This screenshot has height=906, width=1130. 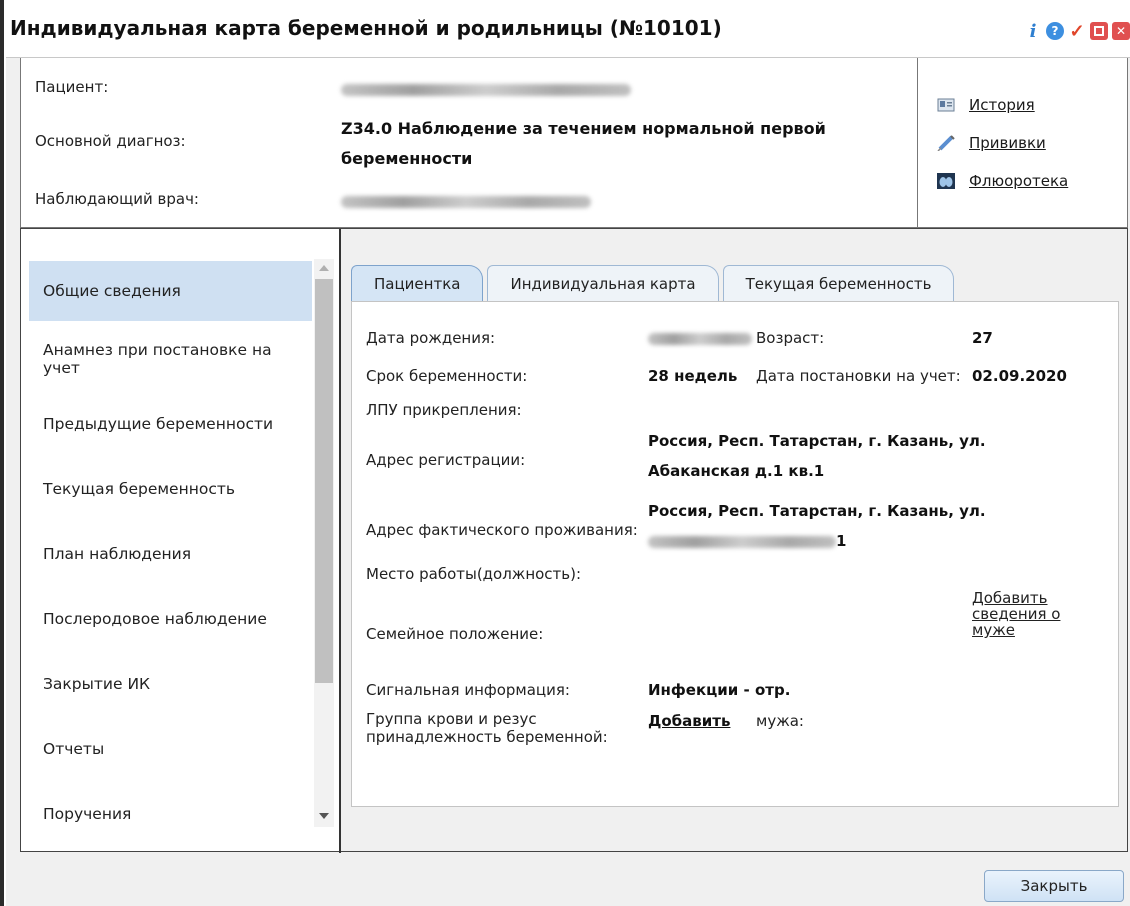 I want to click on diagnosis-label: Основной диагноз:, so click(x=110, y=141).